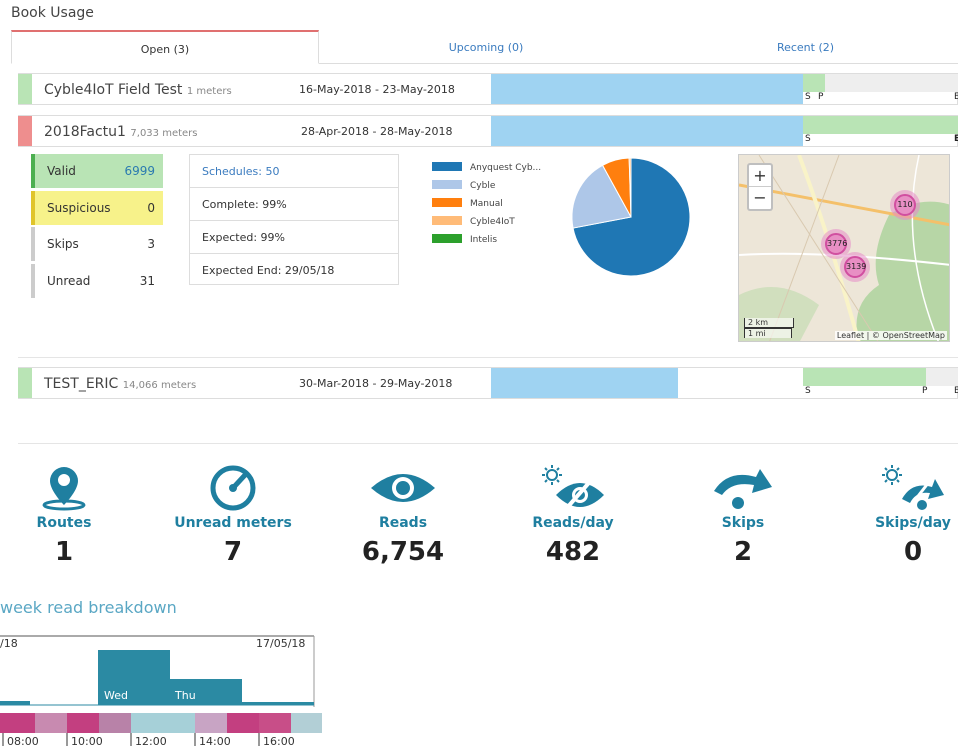 The image size is (958, 749). Describe the element at coordinates (85, 132) in the screenshot. I see `book-name: 2018Factu1` at that location.